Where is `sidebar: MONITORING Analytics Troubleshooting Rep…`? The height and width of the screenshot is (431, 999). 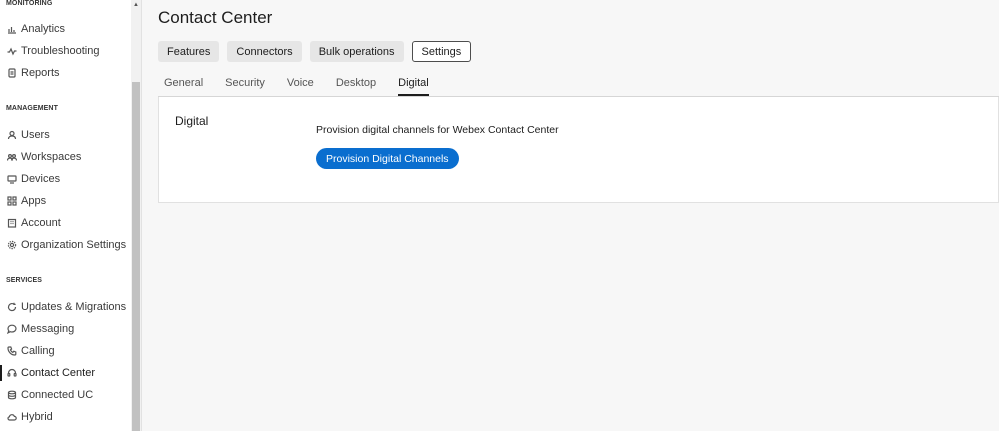
sidebar: MONITORING Analytics Troubleshooting Rep… is located at coordinates (71, 215).